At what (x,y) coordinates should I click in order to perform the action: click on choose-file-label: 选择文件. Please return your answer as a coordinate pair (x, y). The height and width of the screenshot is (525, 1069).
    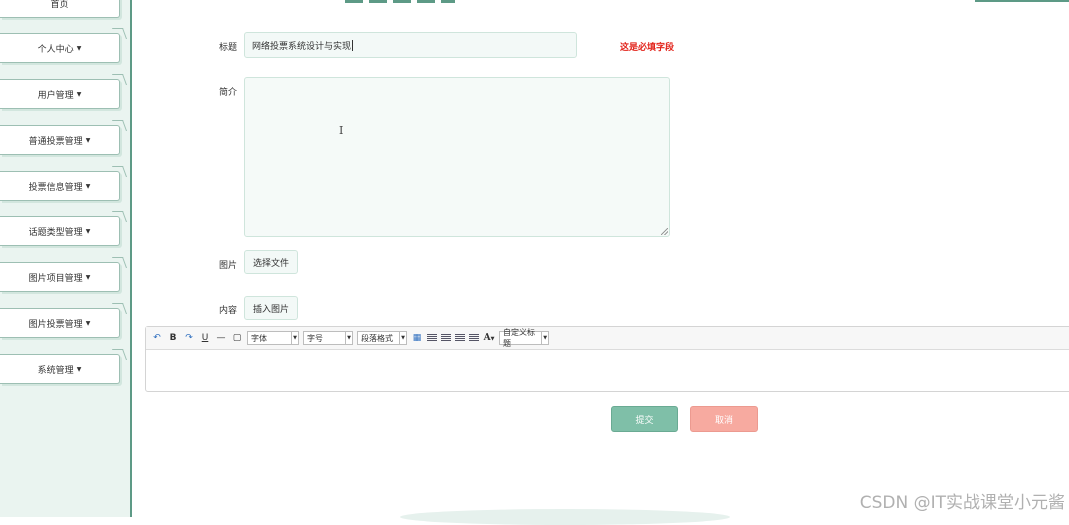
    Looking at the image, I should click on (271, 263).